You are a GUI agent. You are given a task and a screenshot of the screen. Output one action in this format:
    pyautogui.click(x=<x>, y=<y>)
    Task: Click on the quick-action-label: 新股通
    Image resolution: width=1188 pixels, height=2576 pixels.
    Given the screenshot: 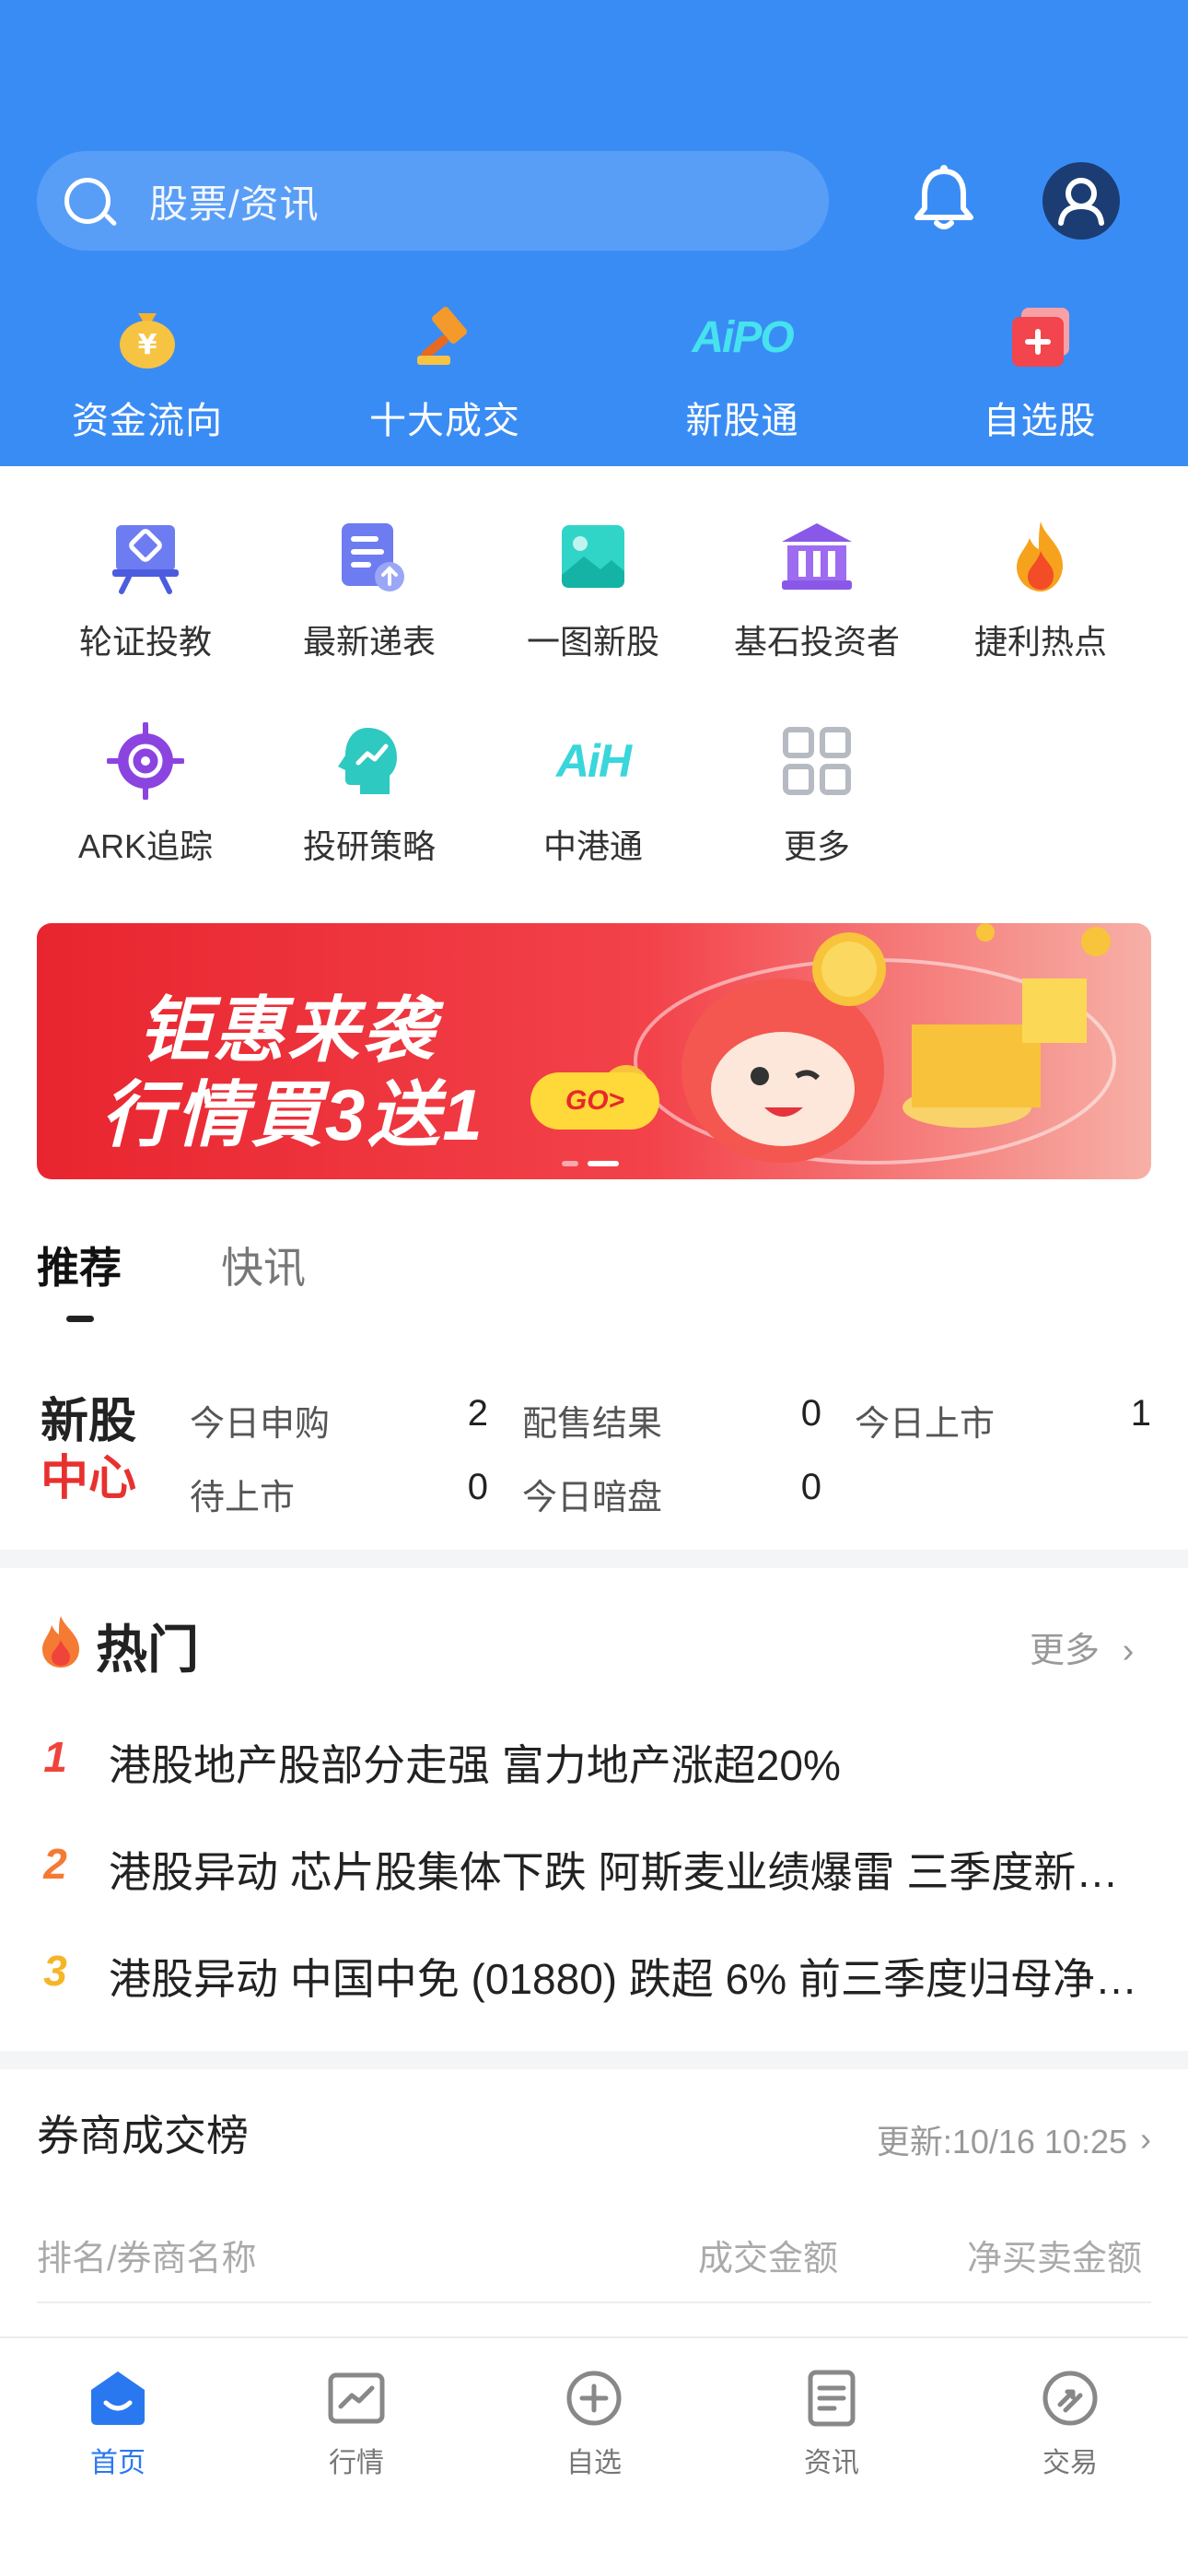 What is the action you would take?
    pyautogui.click(x=742, y=421)
    